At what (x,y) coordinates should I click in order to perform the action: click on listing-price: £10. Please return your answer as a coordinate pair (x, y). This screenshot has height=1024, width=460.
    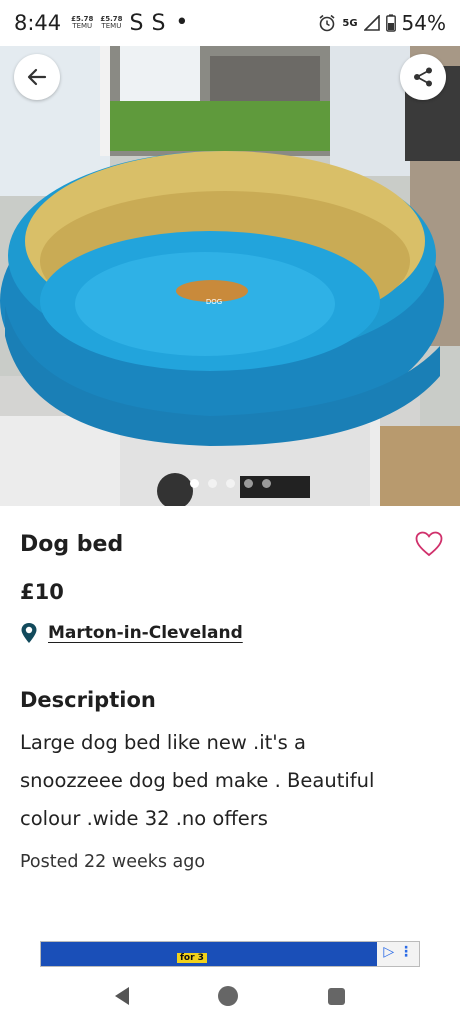
    Looking at the image, I should click on (42, 592).